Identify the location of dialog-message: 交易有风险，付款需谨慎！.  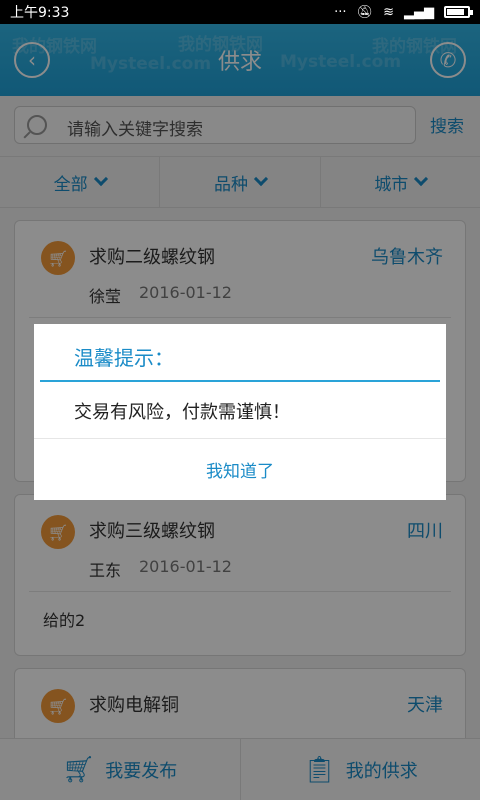
(182, 412).